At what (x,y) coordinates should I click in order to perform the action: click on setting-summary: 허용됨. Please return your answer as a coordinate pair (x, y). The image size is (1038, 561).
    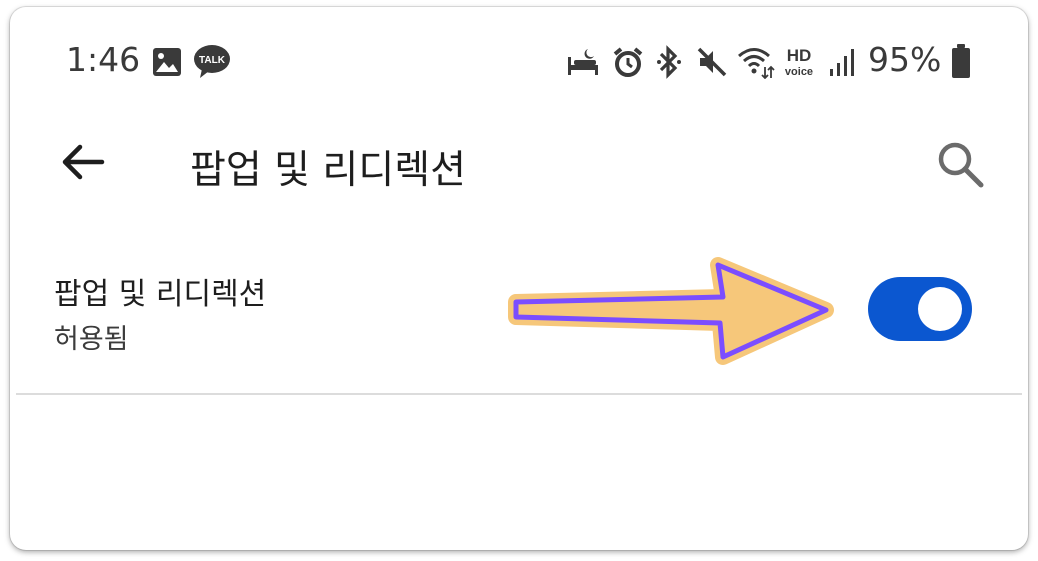
    Looking at the image, I should click on (91, 339).